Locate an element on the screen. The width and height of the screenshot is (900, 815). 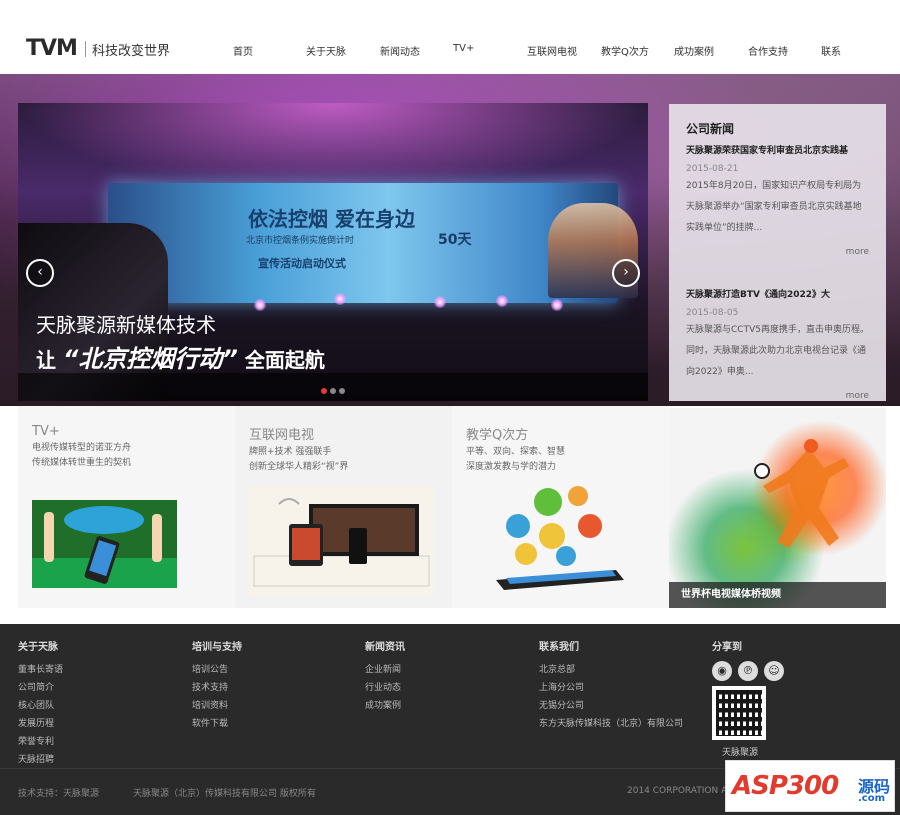
caption-suffix: 全面起航 is located at coordinates (284, 360).